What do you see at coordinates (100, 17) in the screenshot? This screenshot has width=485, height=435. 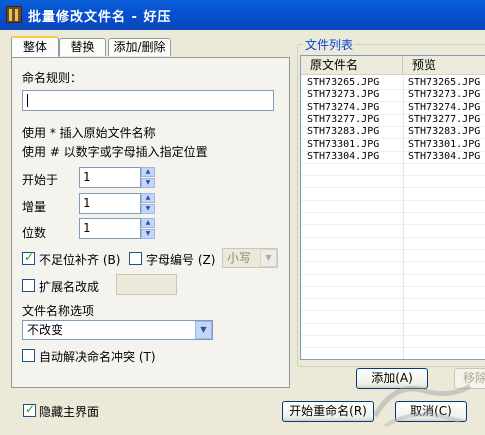 I see `window-title: 批量修改文件名 - 好压` at bounding box center [100, 17].